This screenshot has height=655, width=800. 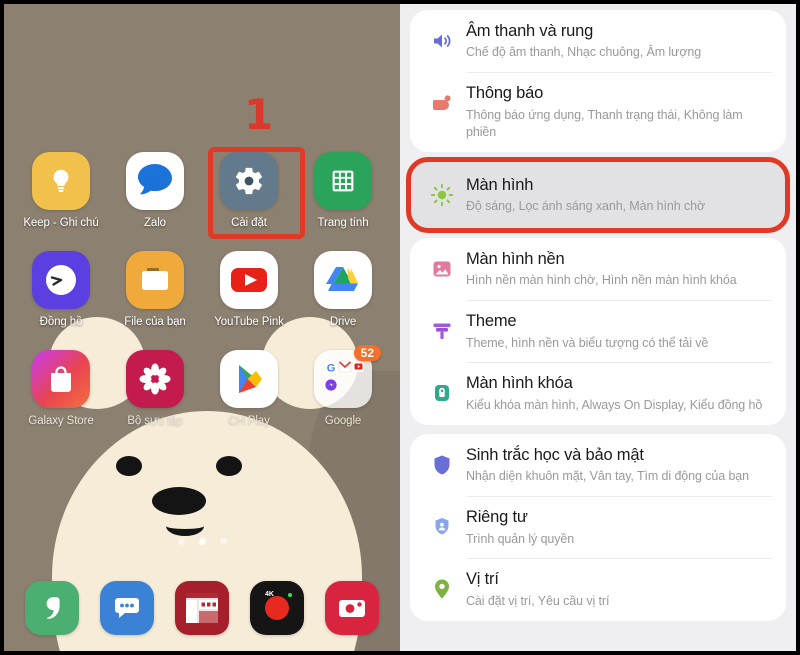 I want to click on notification-bubble-icon, so click(x=442, y=99).